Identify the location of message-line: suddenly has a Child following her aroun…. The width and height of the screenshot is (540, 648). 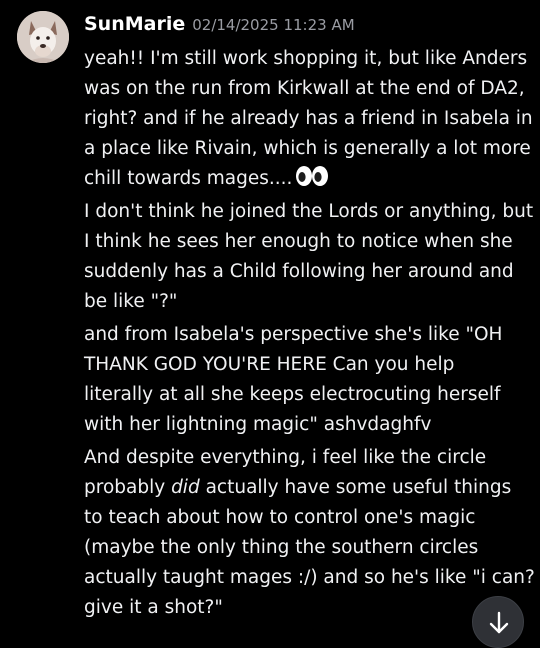
(299, 271).